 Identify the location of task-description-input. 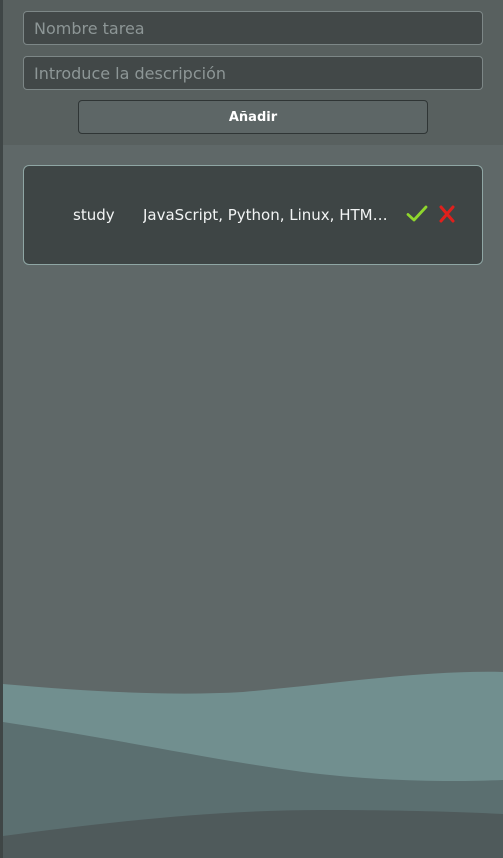
(253, 73).